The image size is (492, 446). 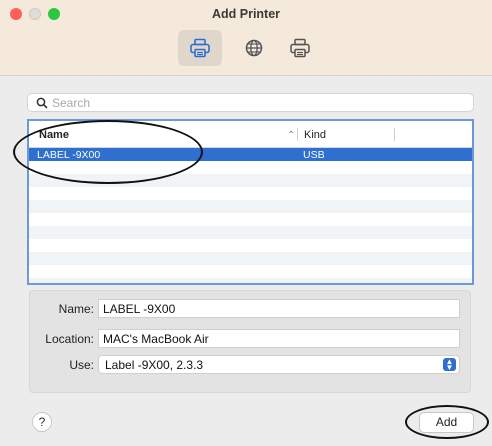 I want to click on driver-select: Label -9X00, 2.3.3 ▲ ▼, so click(x=279, y=364).